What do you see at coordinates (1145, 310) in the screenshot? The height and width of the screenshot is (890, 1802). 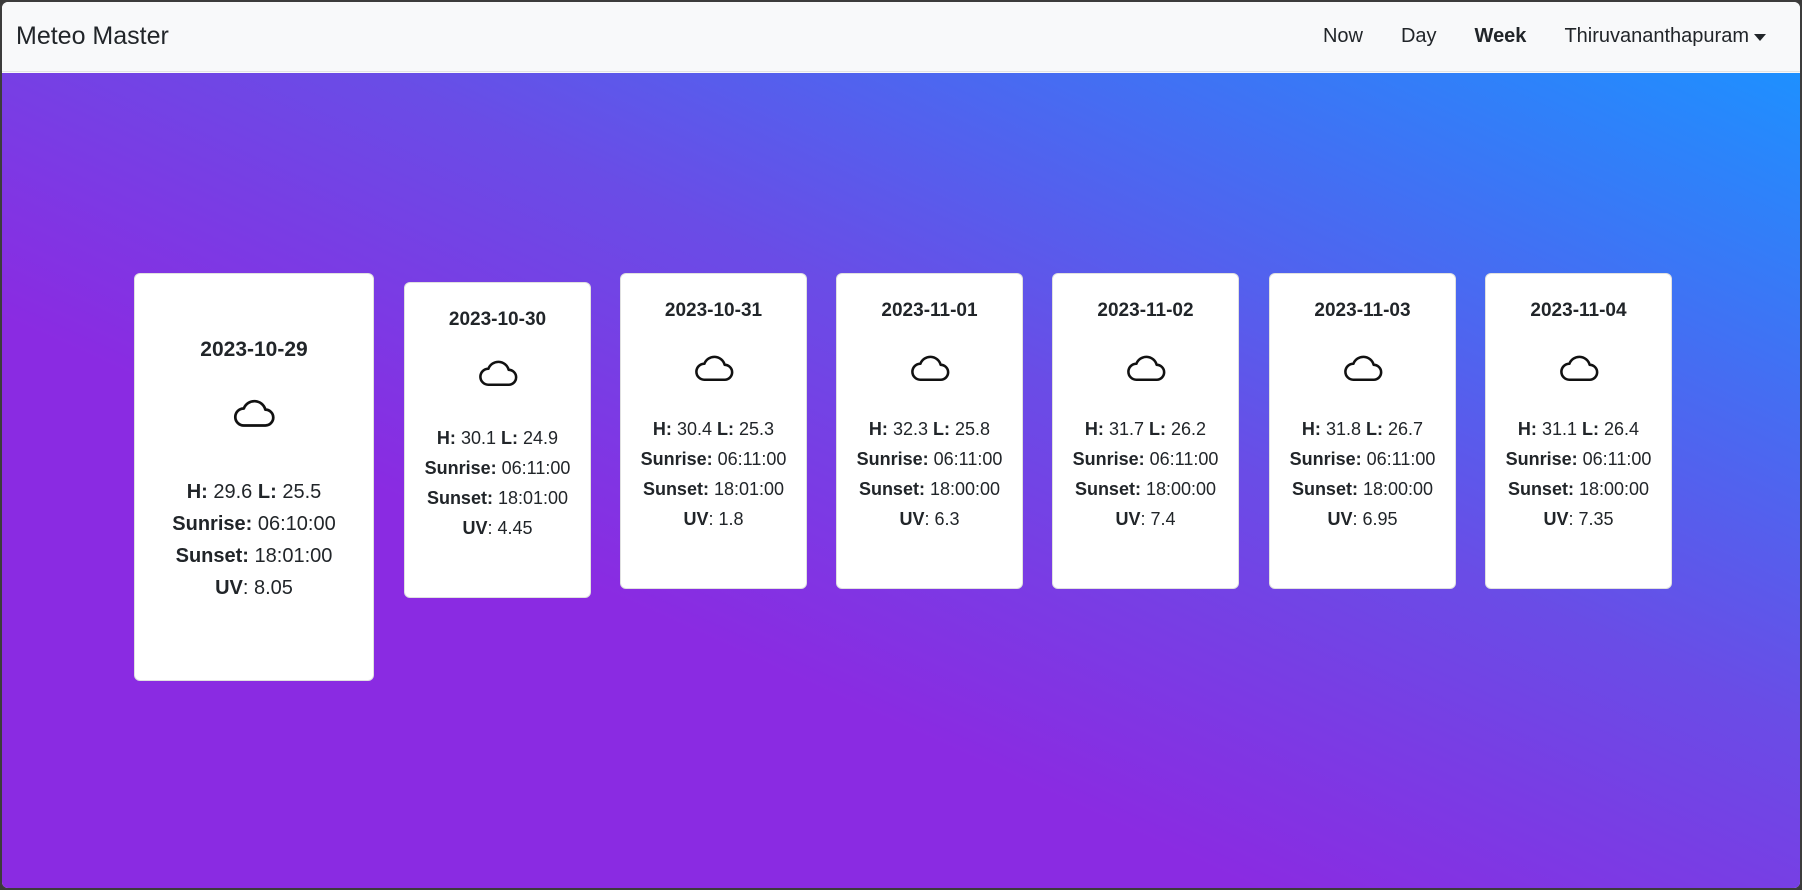 I see `day-date: 2023-11-02` at bounding box center [1145, 310].